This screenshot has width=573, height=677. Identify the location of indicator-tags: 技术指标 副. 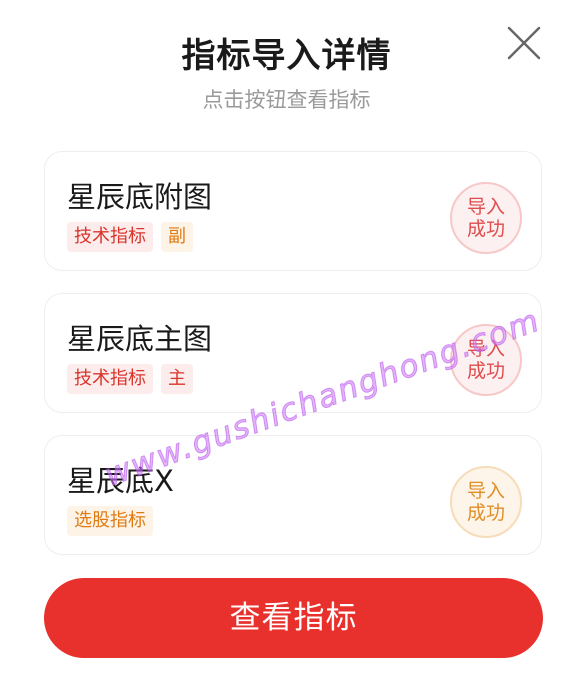
(130, 237).